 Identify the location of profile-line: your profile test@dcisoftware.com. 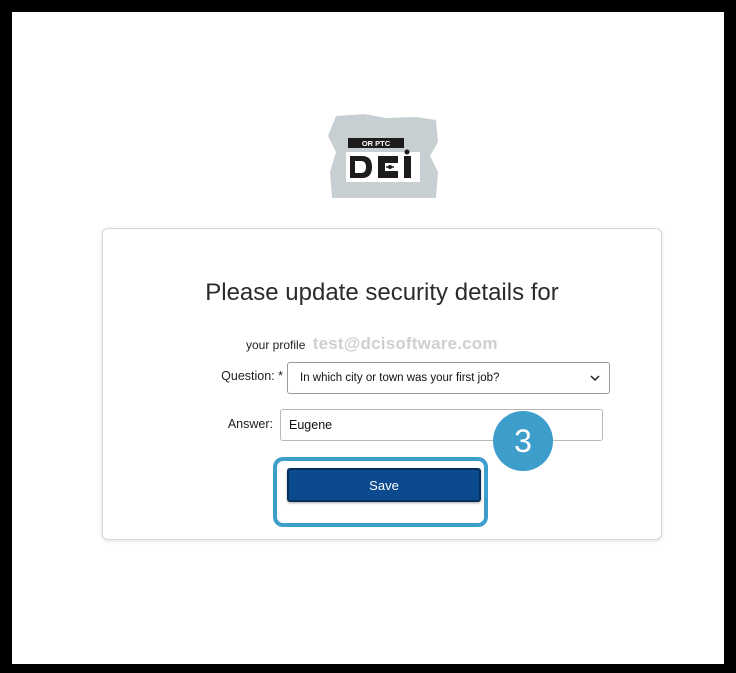
(372, 344).